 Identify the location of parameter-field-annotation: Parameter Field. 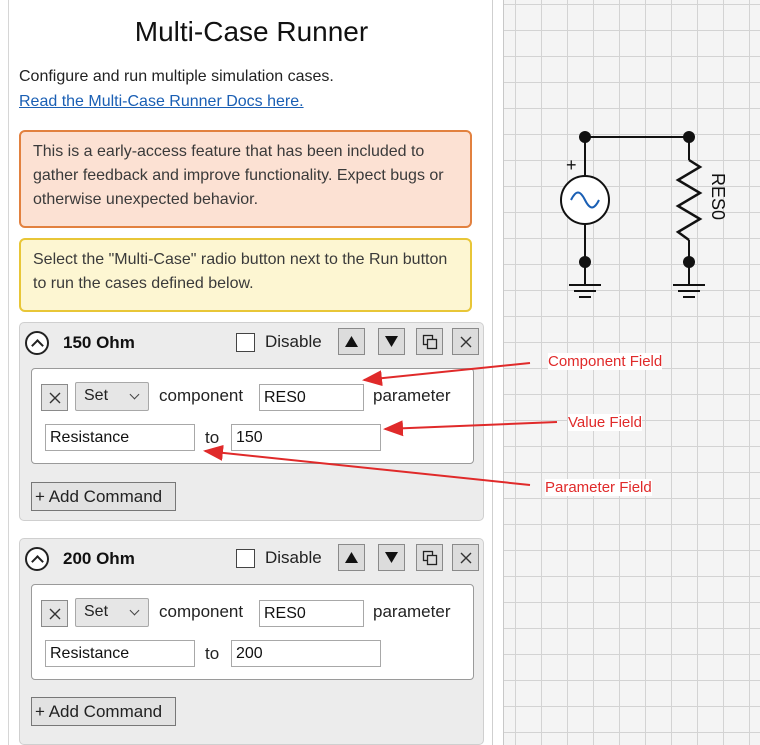
(598, 487).